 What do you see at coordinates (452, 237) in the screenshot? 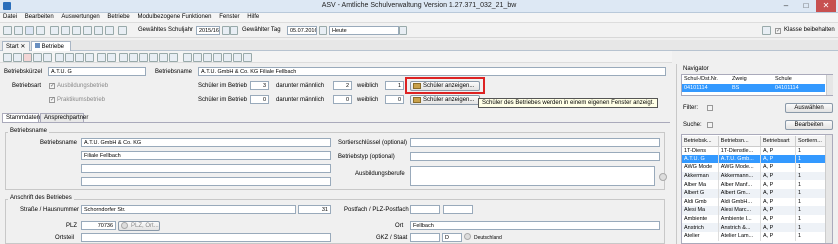
I see `staat-input: D` at bounding box center [452, 237].